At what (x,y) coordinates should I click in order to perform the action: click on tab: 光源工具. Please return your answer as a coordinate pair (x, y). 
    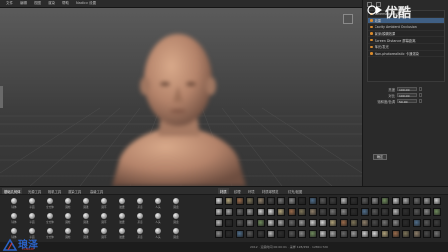
    Looking at the image, I should click on (34, 191).